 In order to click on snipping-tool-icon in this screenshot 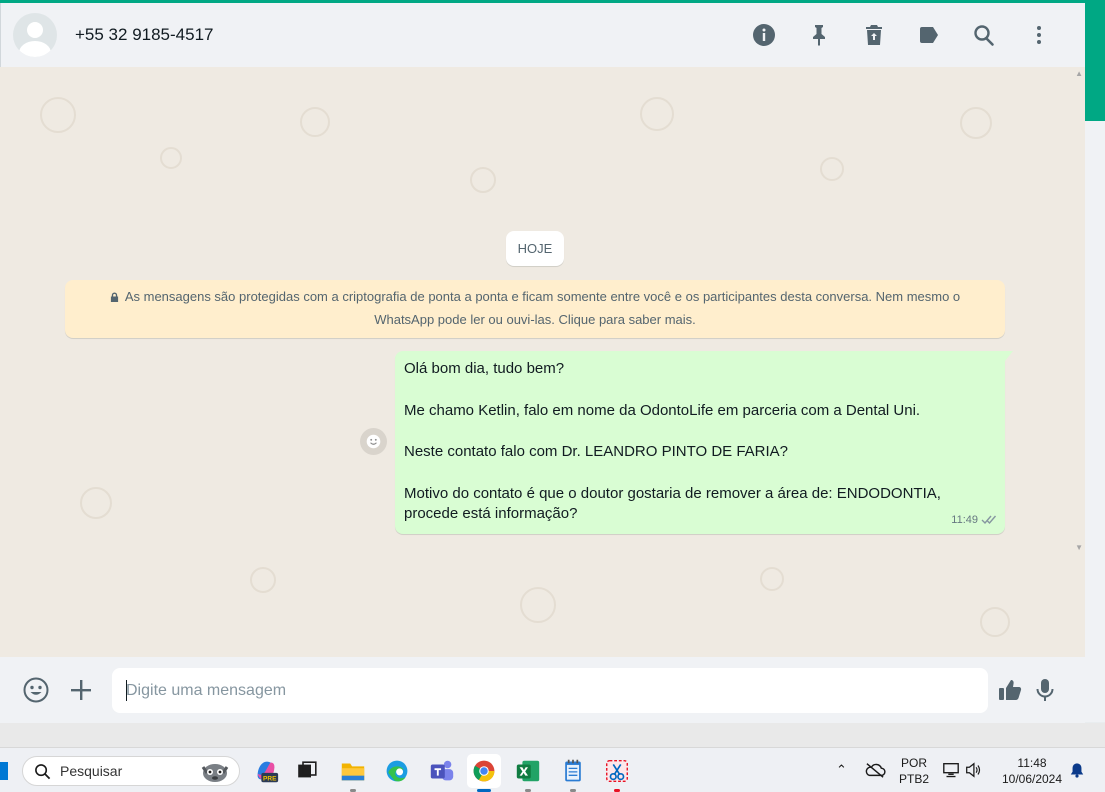, I will do `click(617, 773)`.